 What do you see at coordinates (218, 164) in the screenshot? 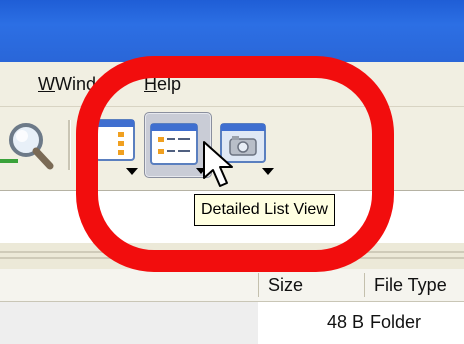
I see `mouse-pointer-icon` at bounding box center [218, 164].